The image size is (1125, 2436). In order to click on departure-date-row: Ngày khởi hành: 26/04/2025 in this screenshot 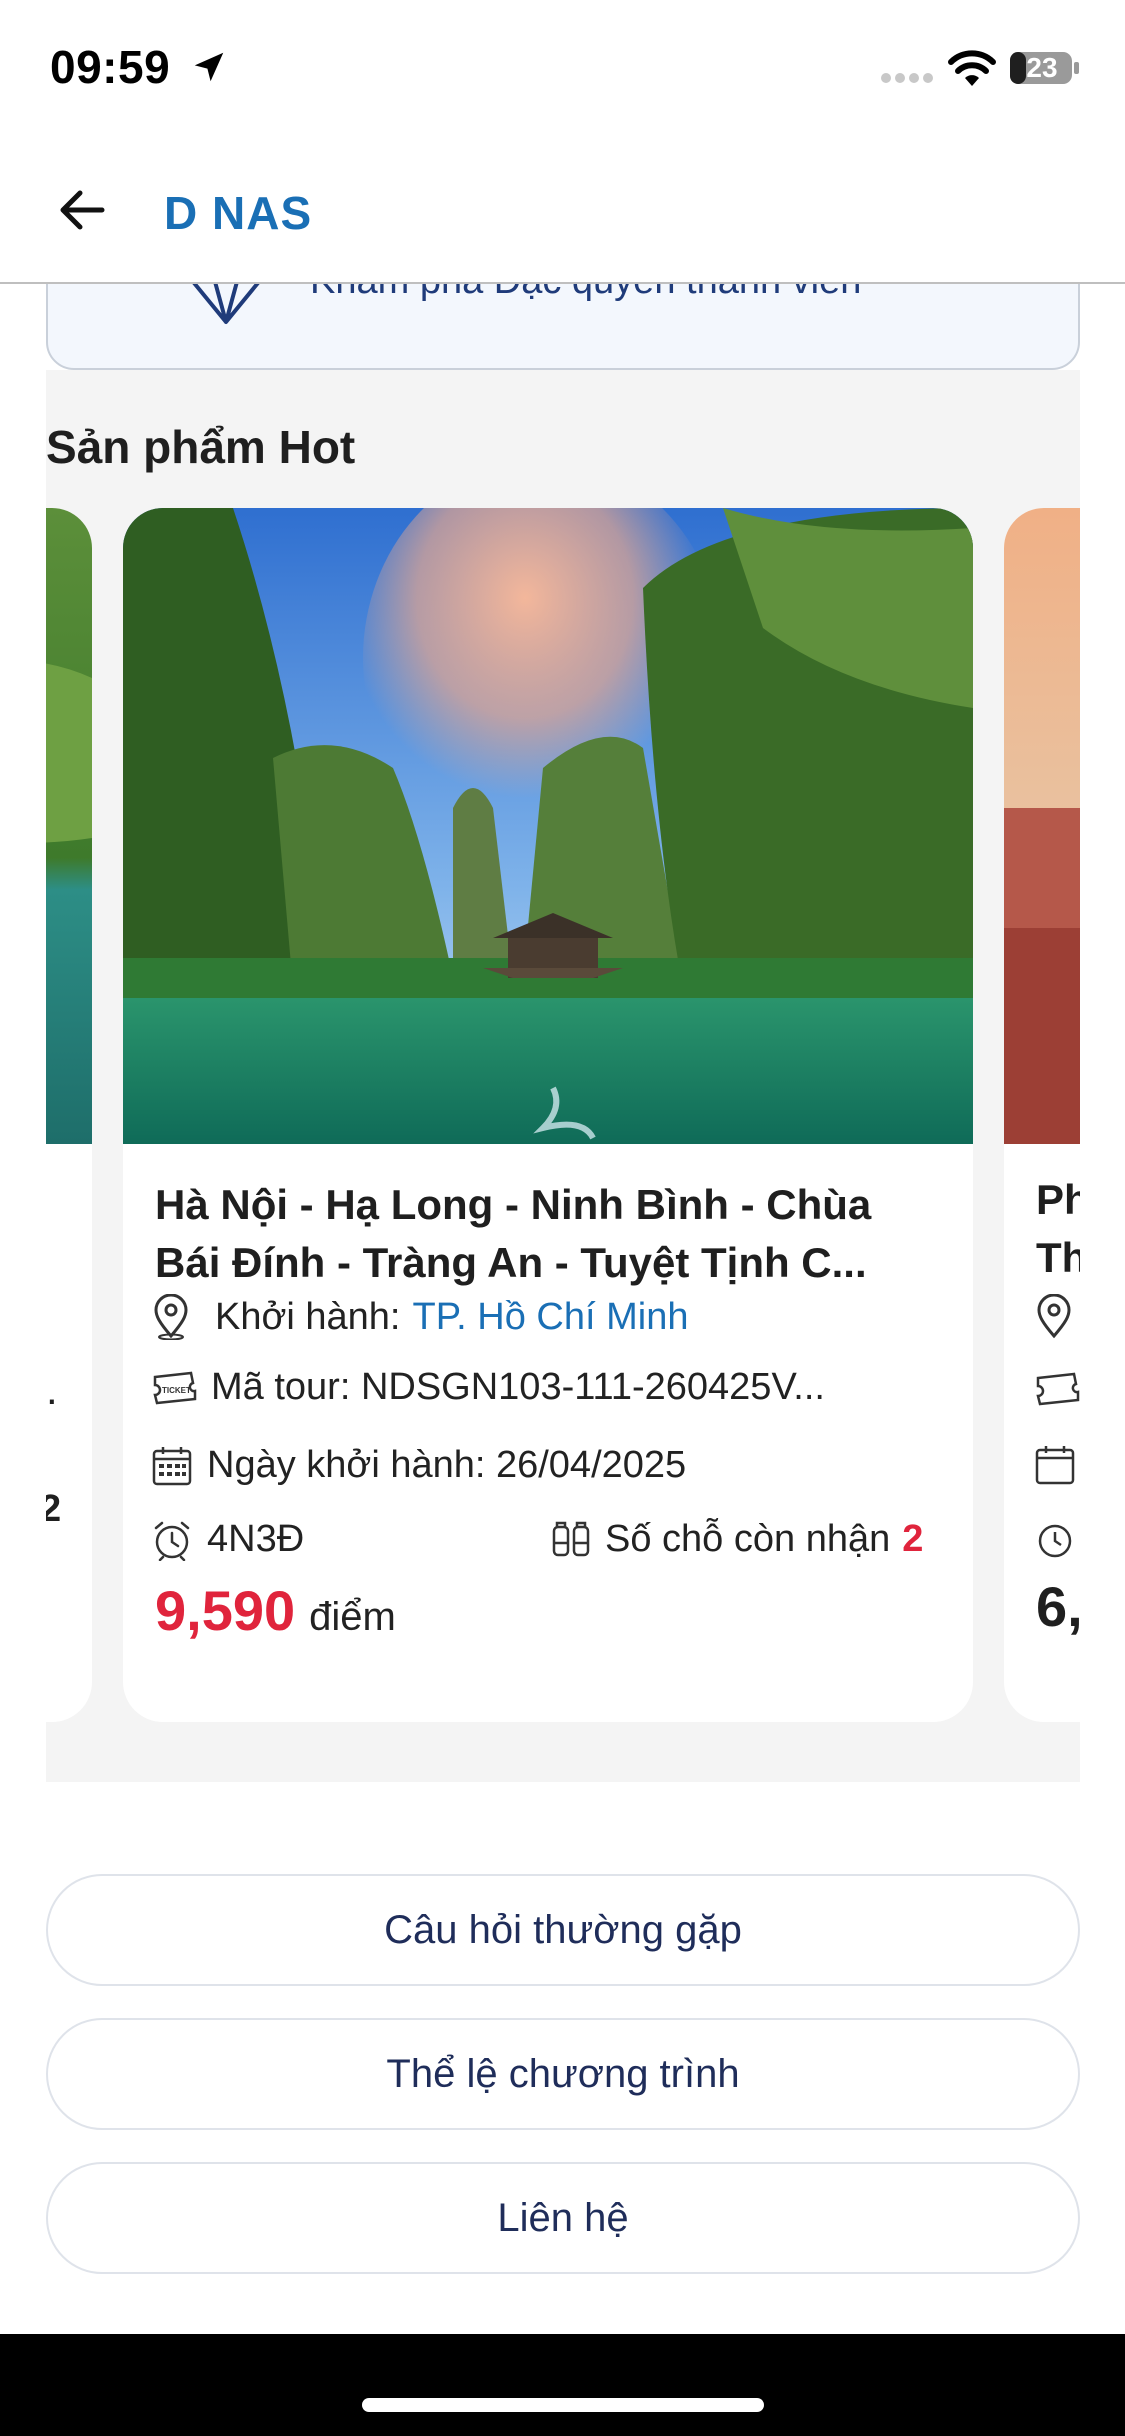, I will do `click(418, 1465)`.